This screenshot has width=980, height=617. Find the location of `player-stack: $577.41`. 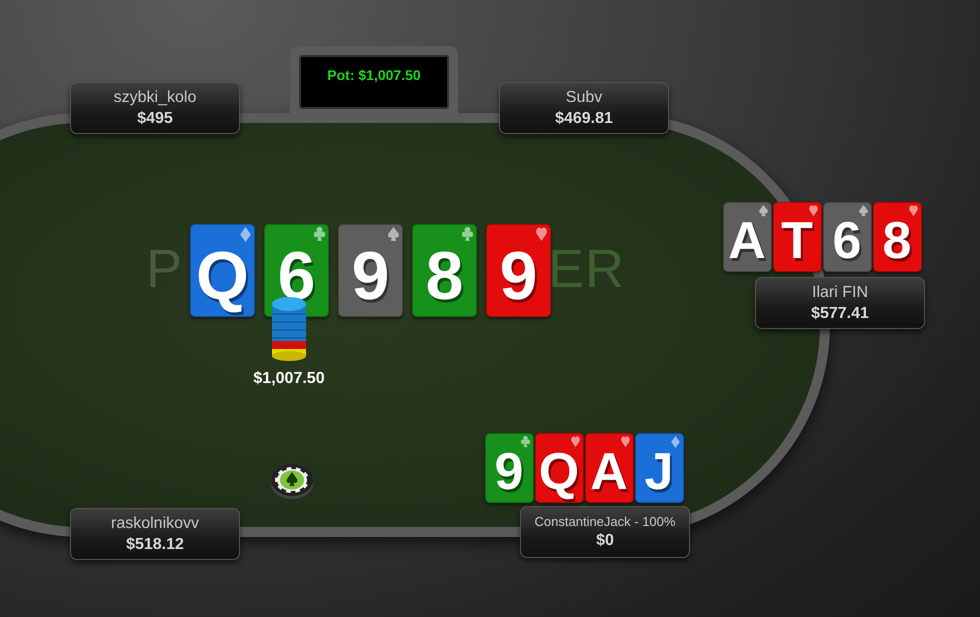

player-stack: $577.41 is located at coordinates (840, 313).